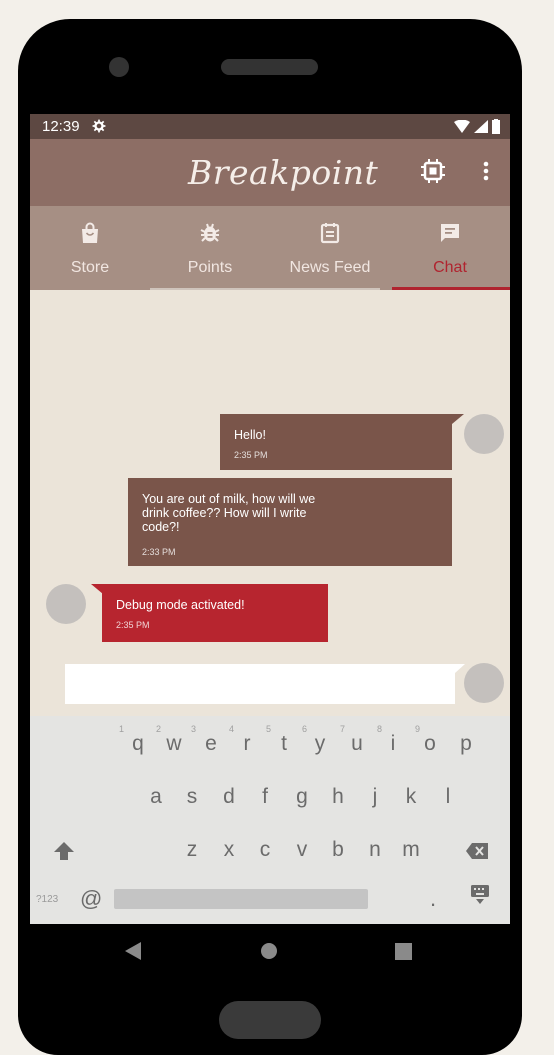 This screenshot has width=554, height=1055. I want to click on key-w: w, so click(174, 744).